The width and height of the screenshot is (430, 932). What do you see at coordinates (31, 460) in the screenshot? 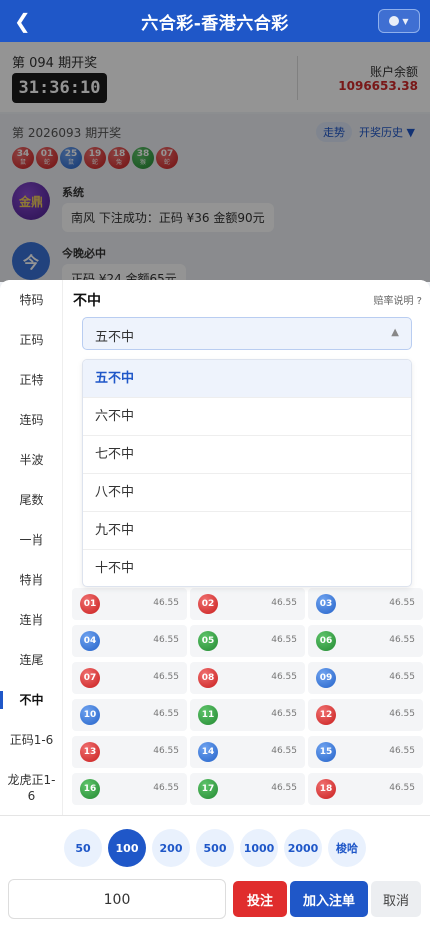
I see `sidebar-item: 半波` at bounding box center [31, 460].